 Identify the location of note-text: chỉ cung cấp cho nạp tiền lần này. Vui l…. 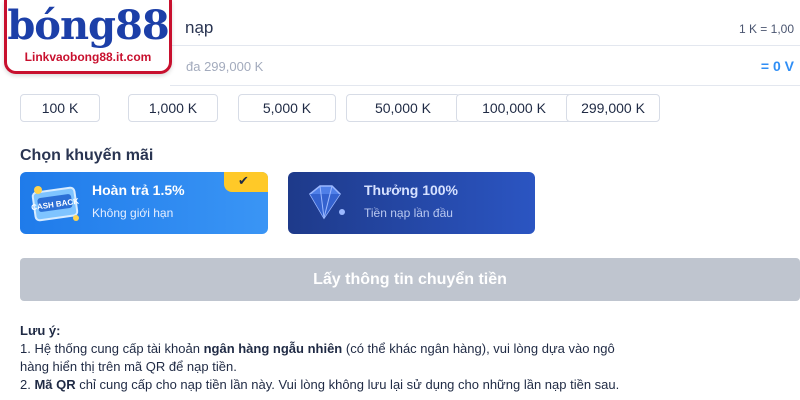
(347, 384).